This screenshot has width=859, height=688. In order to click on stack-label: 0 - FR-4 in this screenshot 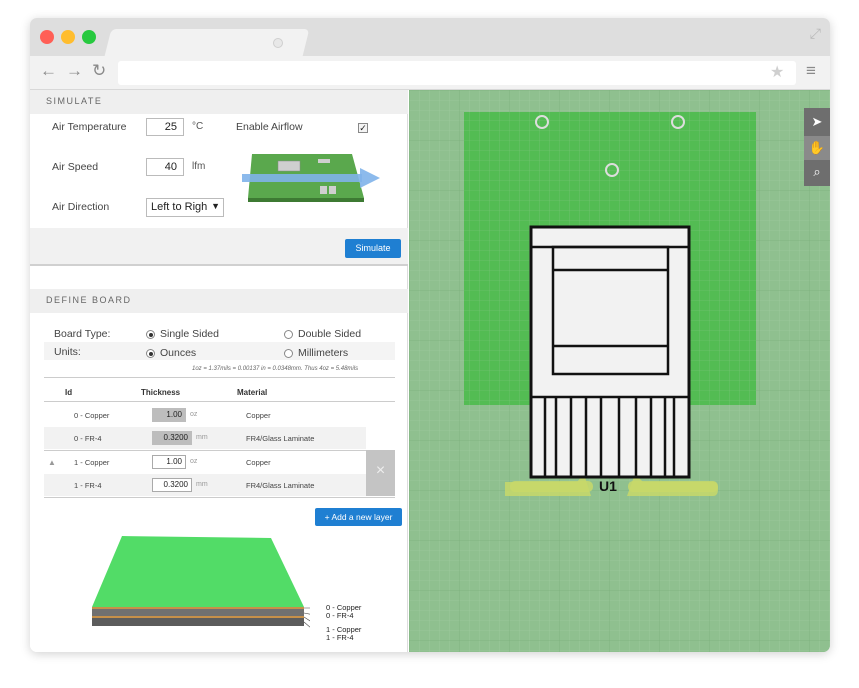, I will do `click(340, 615)`.